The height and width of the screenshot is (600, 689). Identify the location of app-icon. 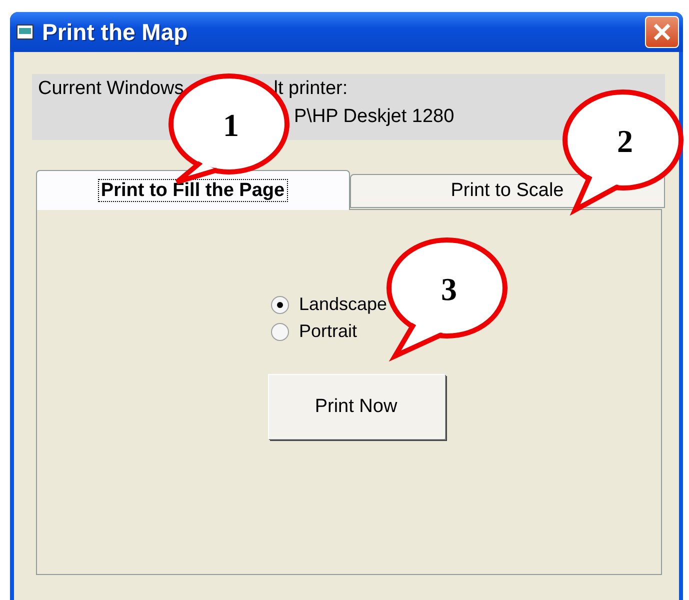
(25, 32).